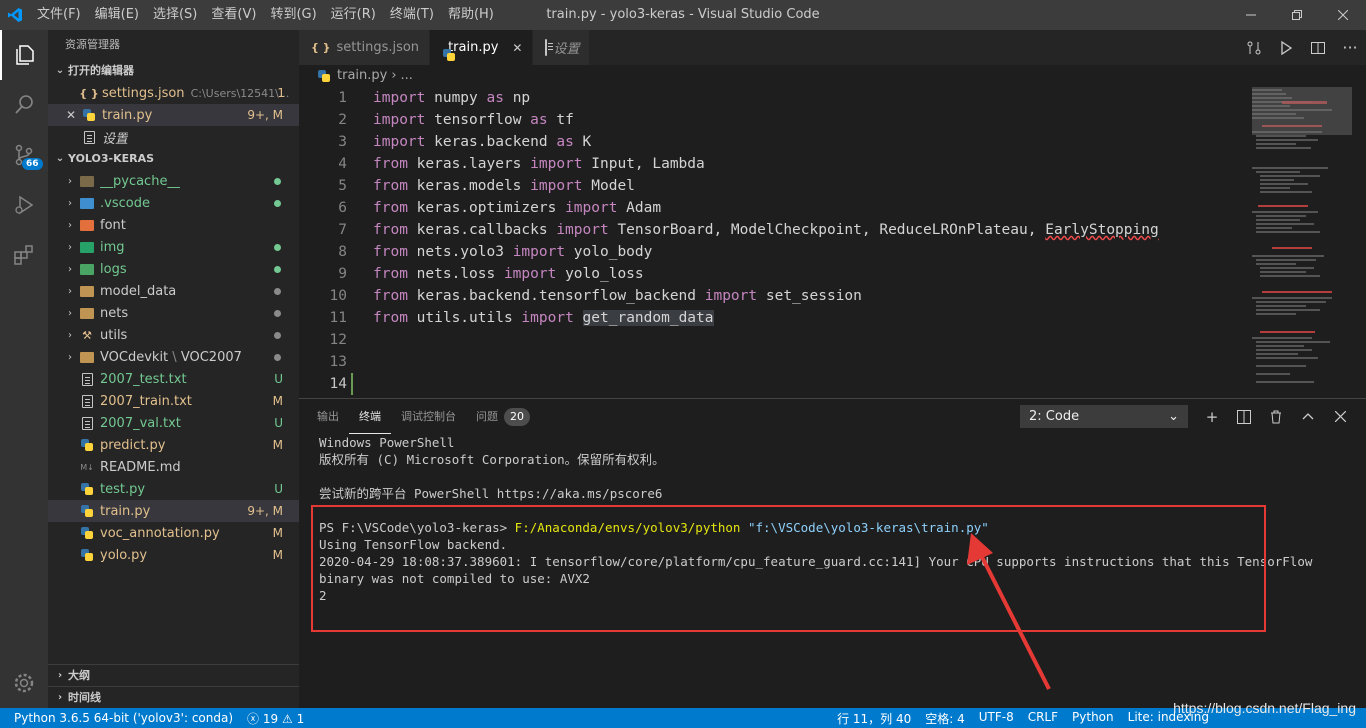  Describe the element at coordinates (173, 423) in the screenshot. I see `file-2007-val: 2007_val.txt U` at that location.